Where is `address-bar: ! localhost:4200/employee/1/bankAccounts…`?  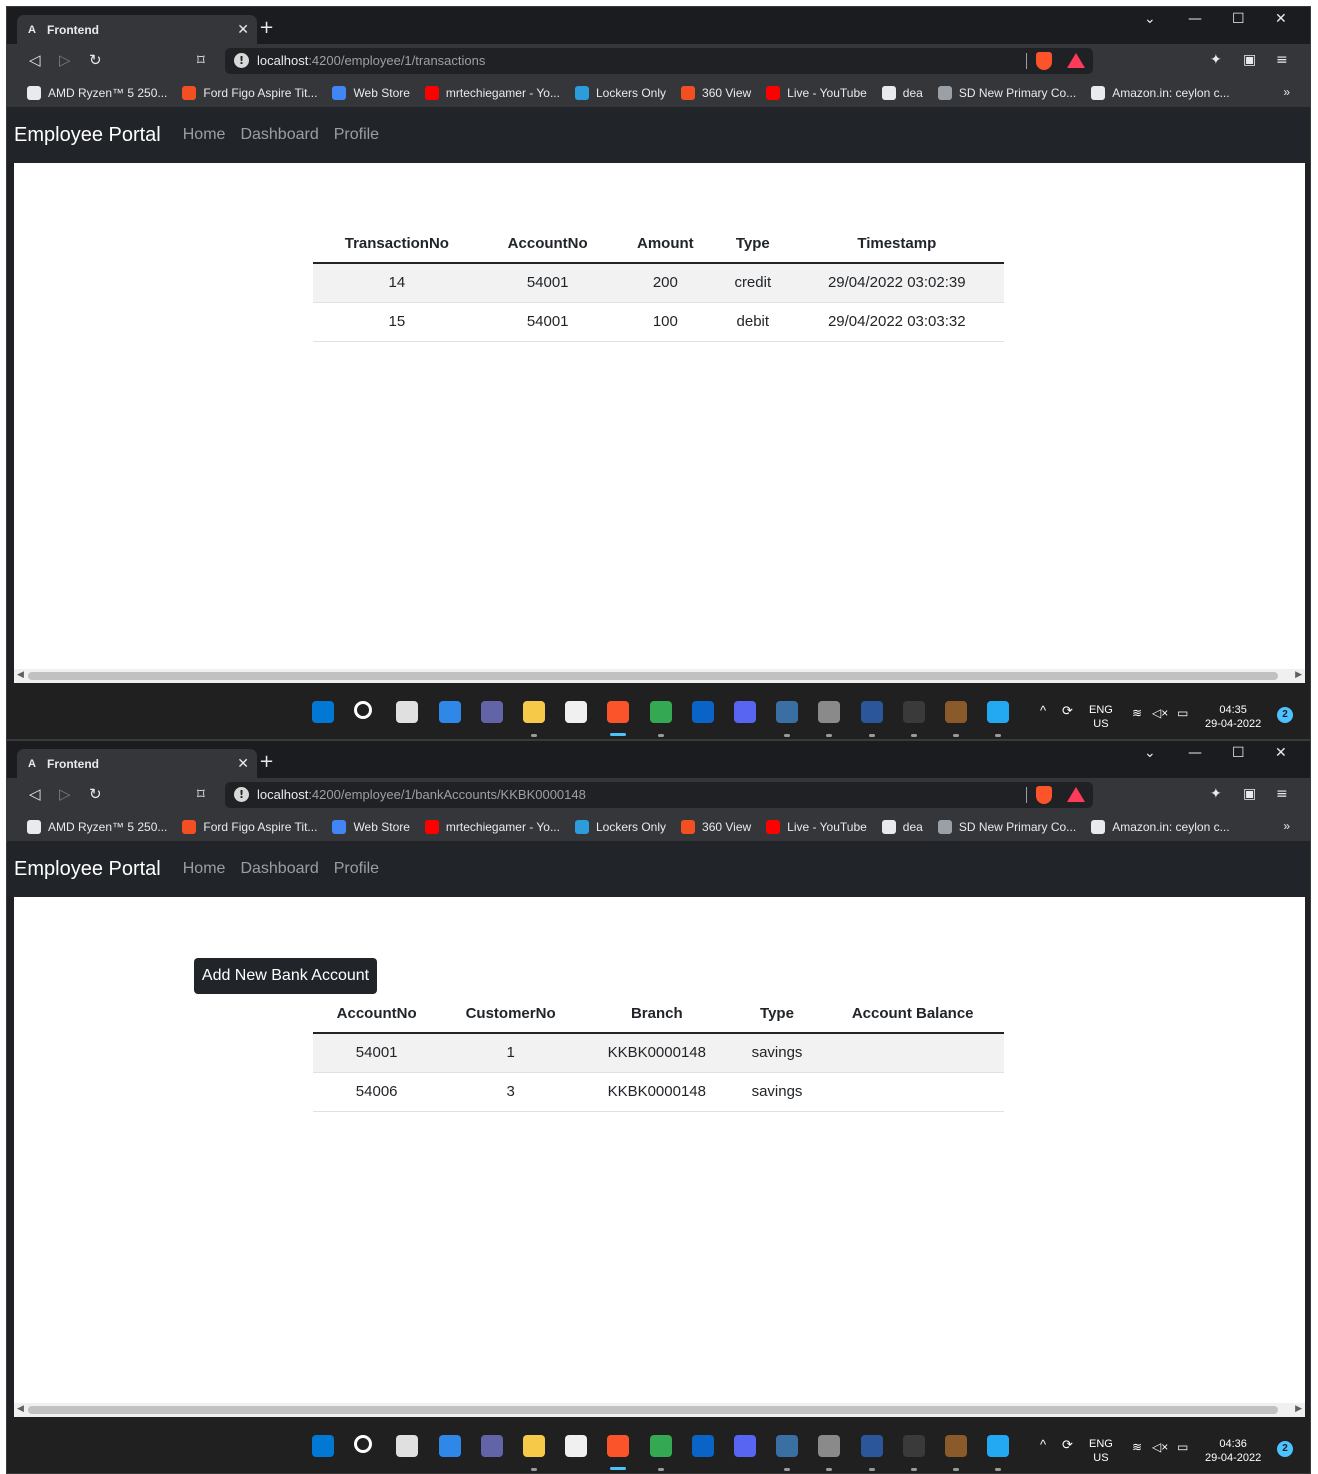 address-bar: ! localhost:4200/employee/1/bankAccounts… is located at coordinates (659, 795).